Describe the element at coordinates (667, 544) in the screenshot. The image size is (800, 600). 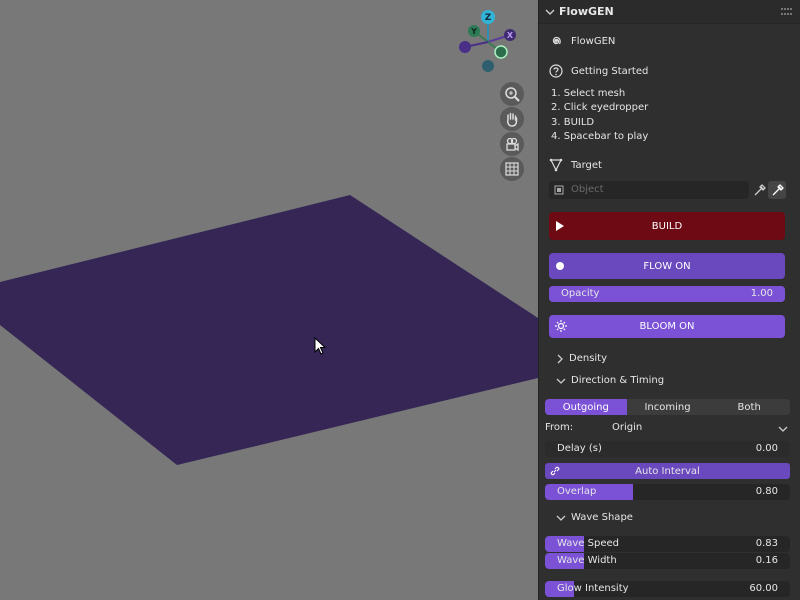
I see `wave-speed-slider: Wave Speed 0.83` at that location.